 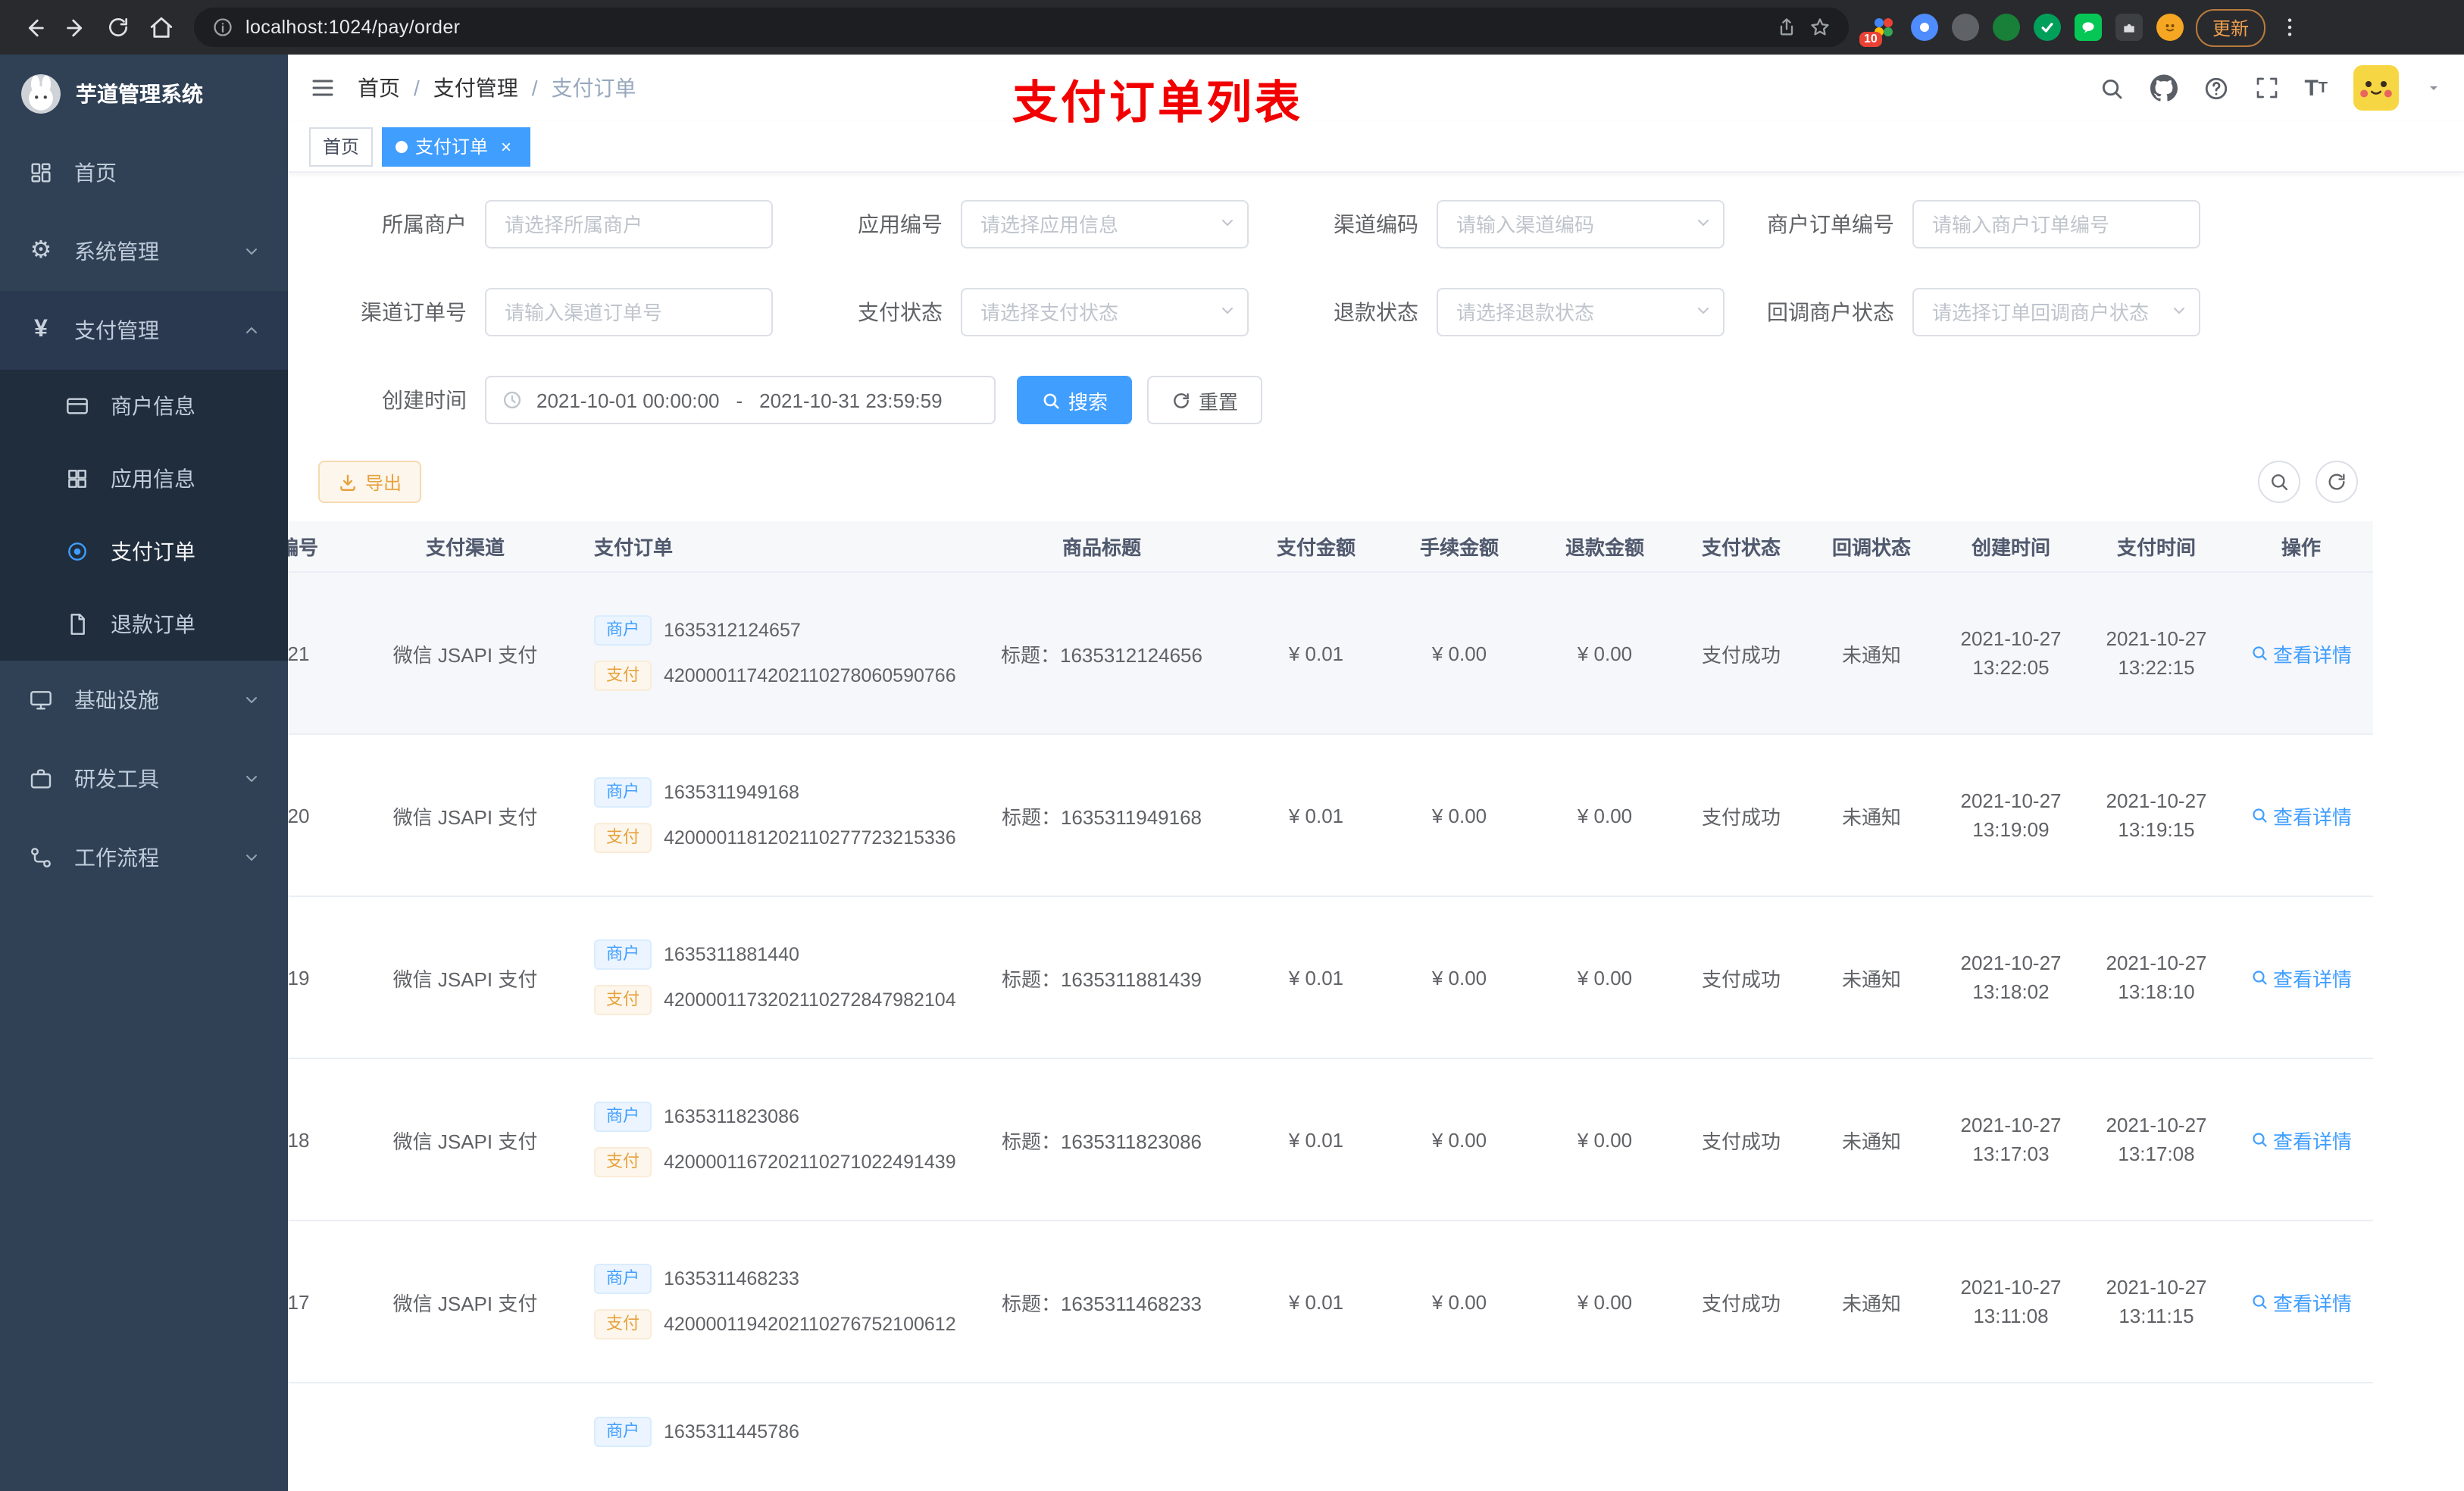 What do you see at coordinates (144, 406) in the screenshot?
I see `sidebar-item-merchant-info: 商户信息` at bounding box center [144, 406].